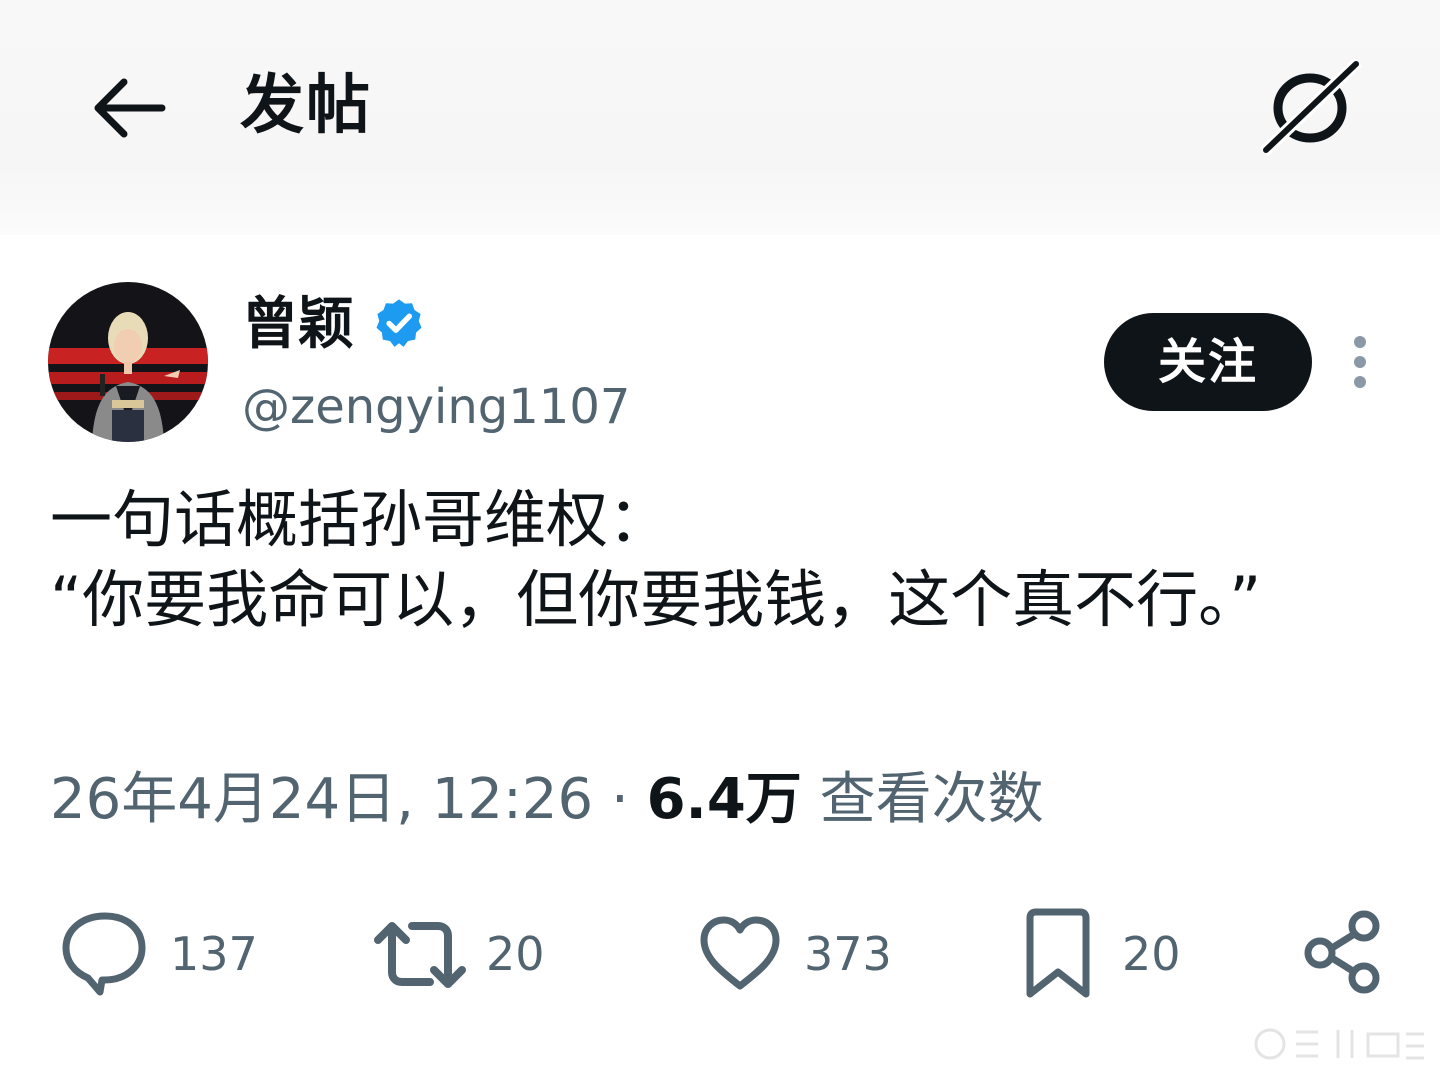 This screenshot has height=1076, width=1440. I want to click on more-icon, so click(1360, 362).